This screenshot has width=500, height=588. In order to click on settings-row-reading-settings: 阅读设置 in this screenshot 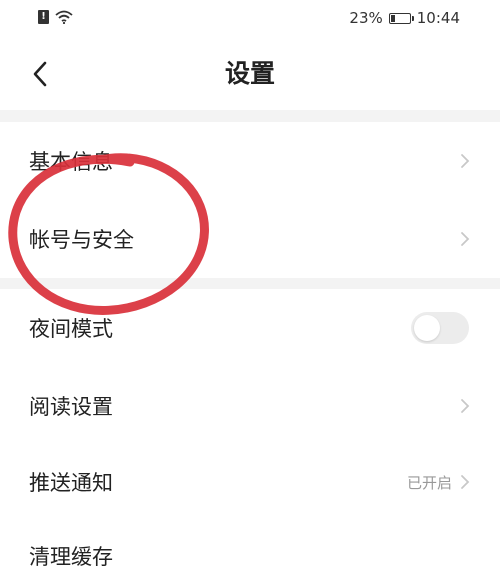, I will do `click(250, 406)`.